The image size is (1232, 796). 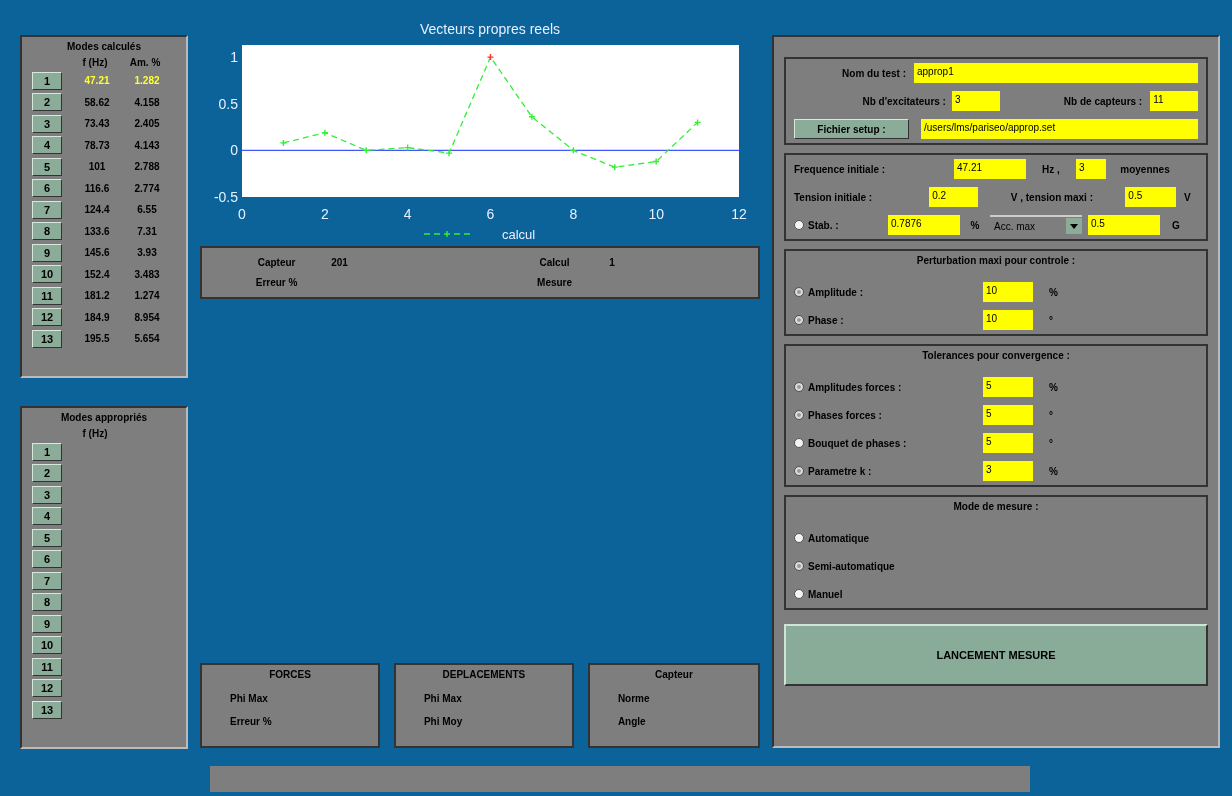 I want to click on amplitude-cell-text: 1.282, so click(x=147, y=81).